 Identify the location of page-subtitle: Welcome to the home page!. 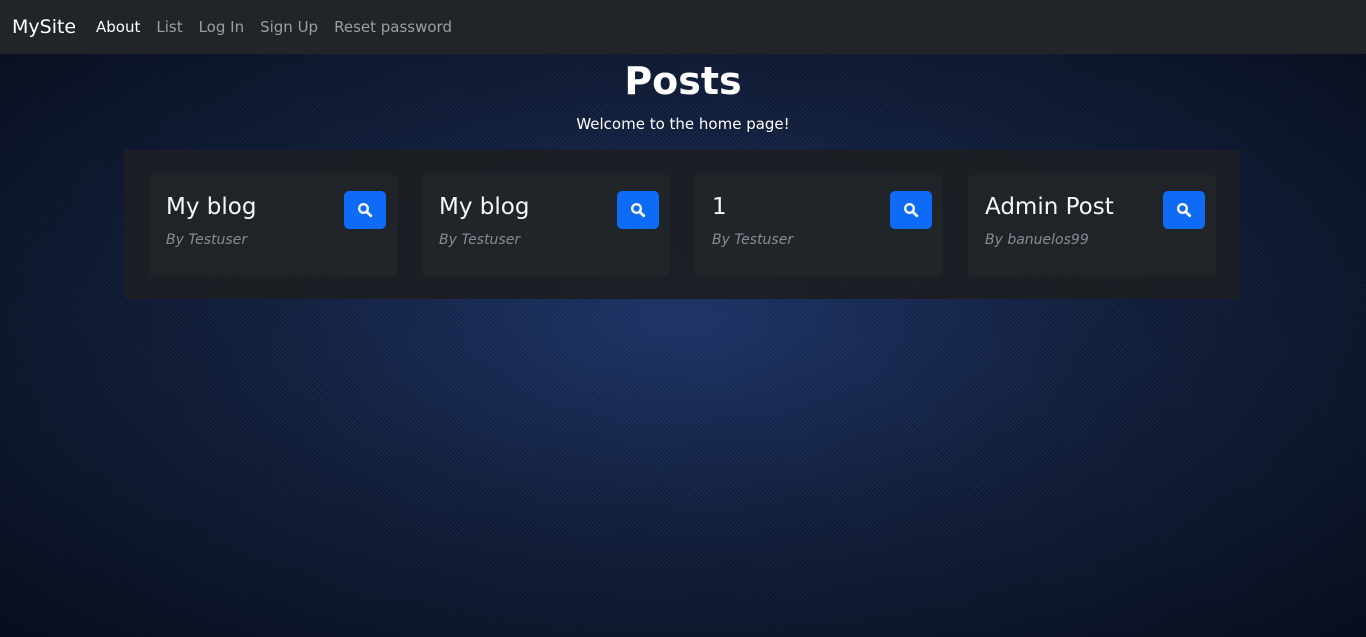
(683, 124).